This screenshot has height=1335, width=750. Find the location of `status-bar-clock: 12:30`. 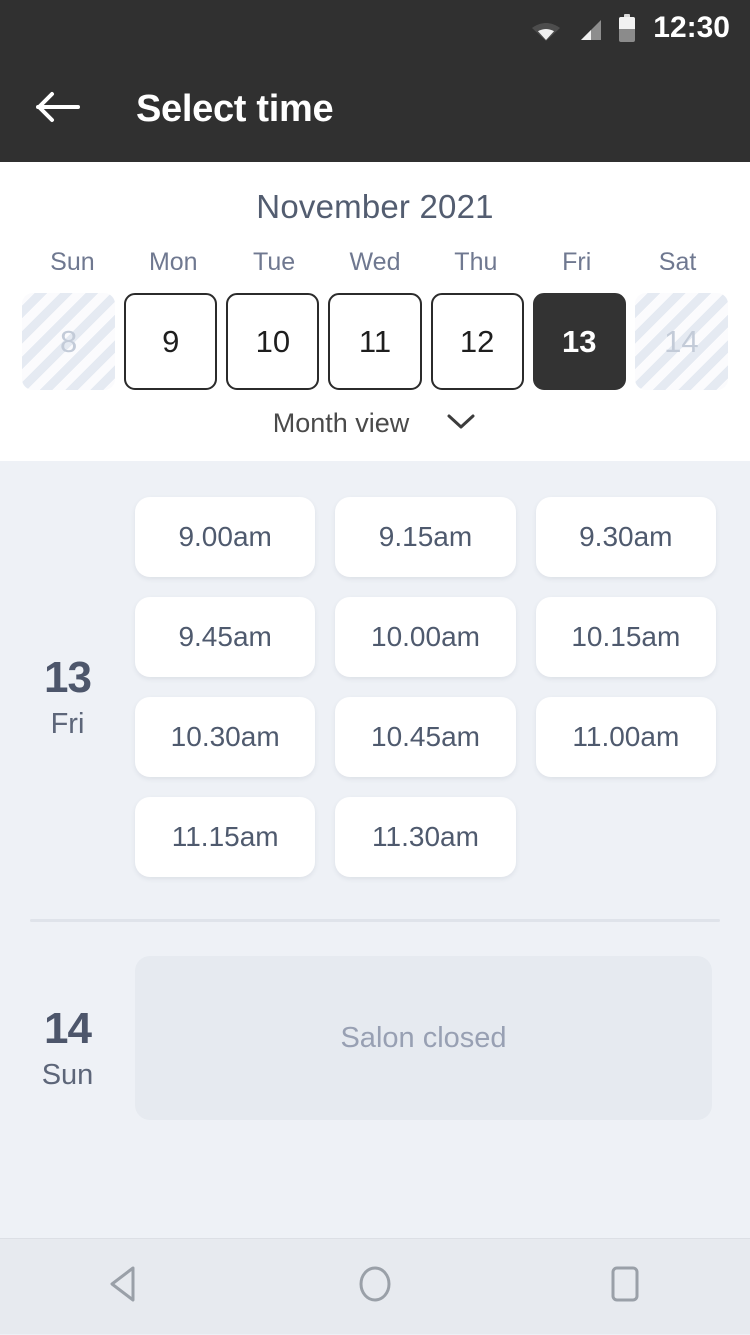

status-bar-clock: 12:30 is located at coordinates (691, 27).